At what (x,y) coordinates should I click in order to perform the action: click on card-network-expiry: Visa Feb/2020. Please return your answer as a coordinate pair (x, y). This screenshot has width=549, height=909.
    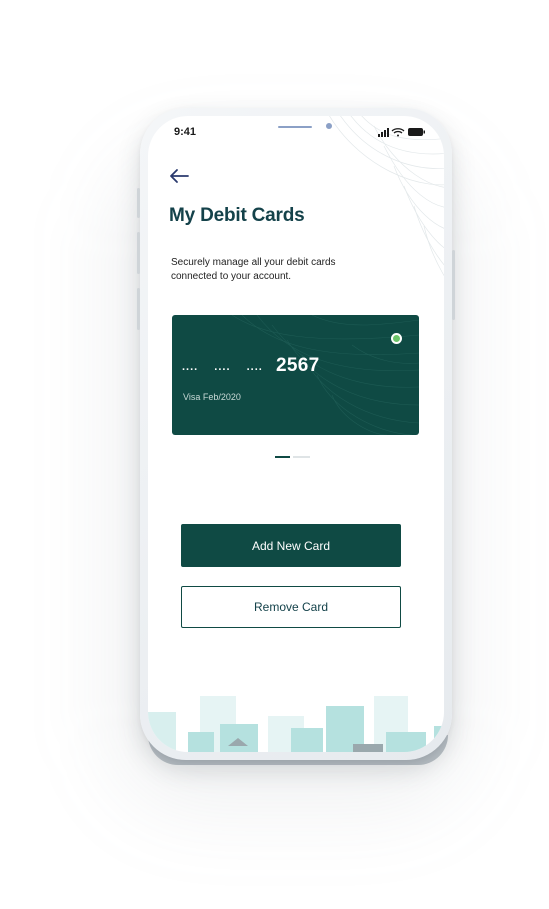
    Looking at the image, I should click on (212, 397).